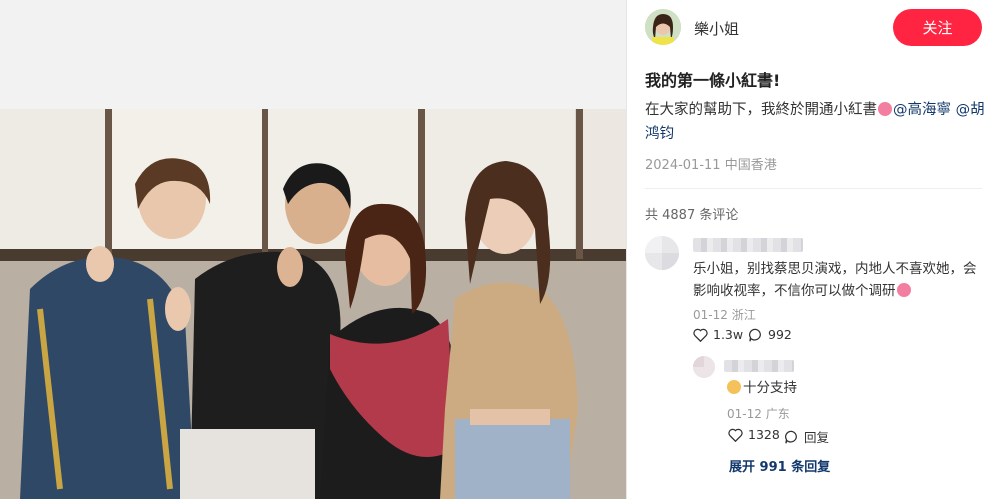 This screenshot has width=1000, height=499. I want to click on reply-like-count: 1328, so click(764, 434).